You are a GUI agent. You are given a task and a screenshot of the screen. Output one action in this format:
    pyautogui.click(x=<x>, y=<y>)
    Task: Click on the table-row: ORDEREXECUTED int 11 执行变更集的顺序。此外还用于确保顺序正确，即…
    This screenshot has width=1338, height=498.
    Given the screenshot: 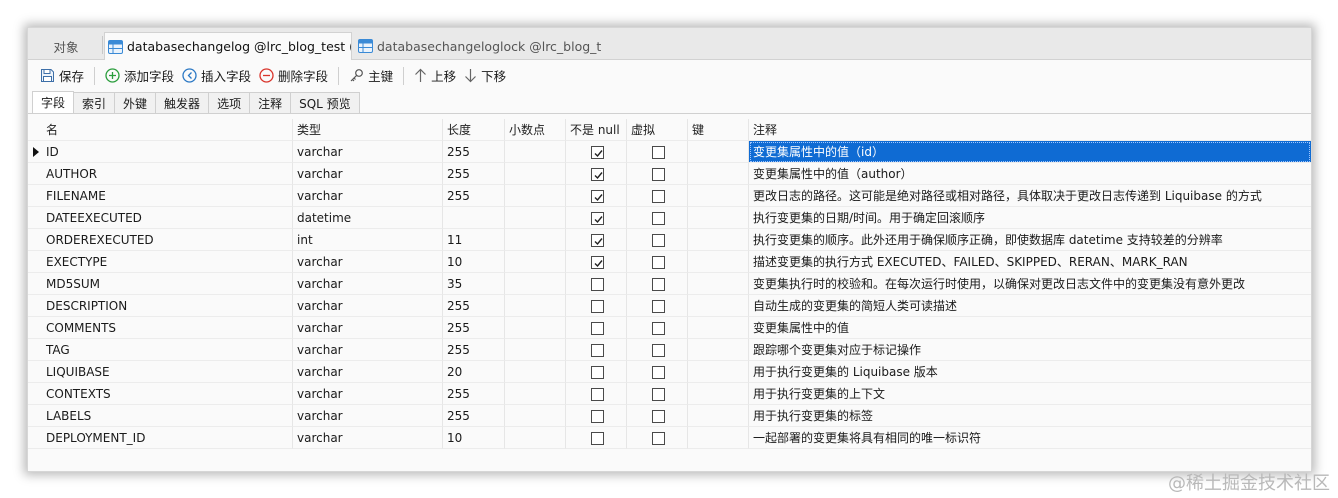 What is the action you would take?
    pyautogui.click(x=669, y=240)
    